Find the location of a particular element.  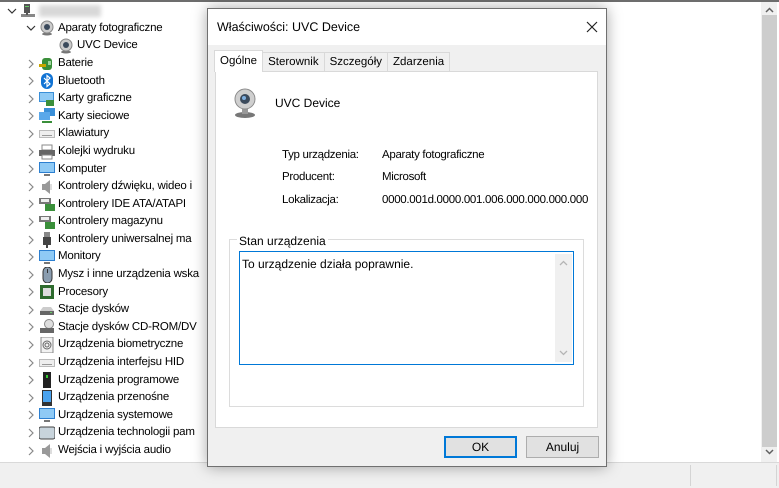

scroll-up-icon is located at coordinates (769, 10).